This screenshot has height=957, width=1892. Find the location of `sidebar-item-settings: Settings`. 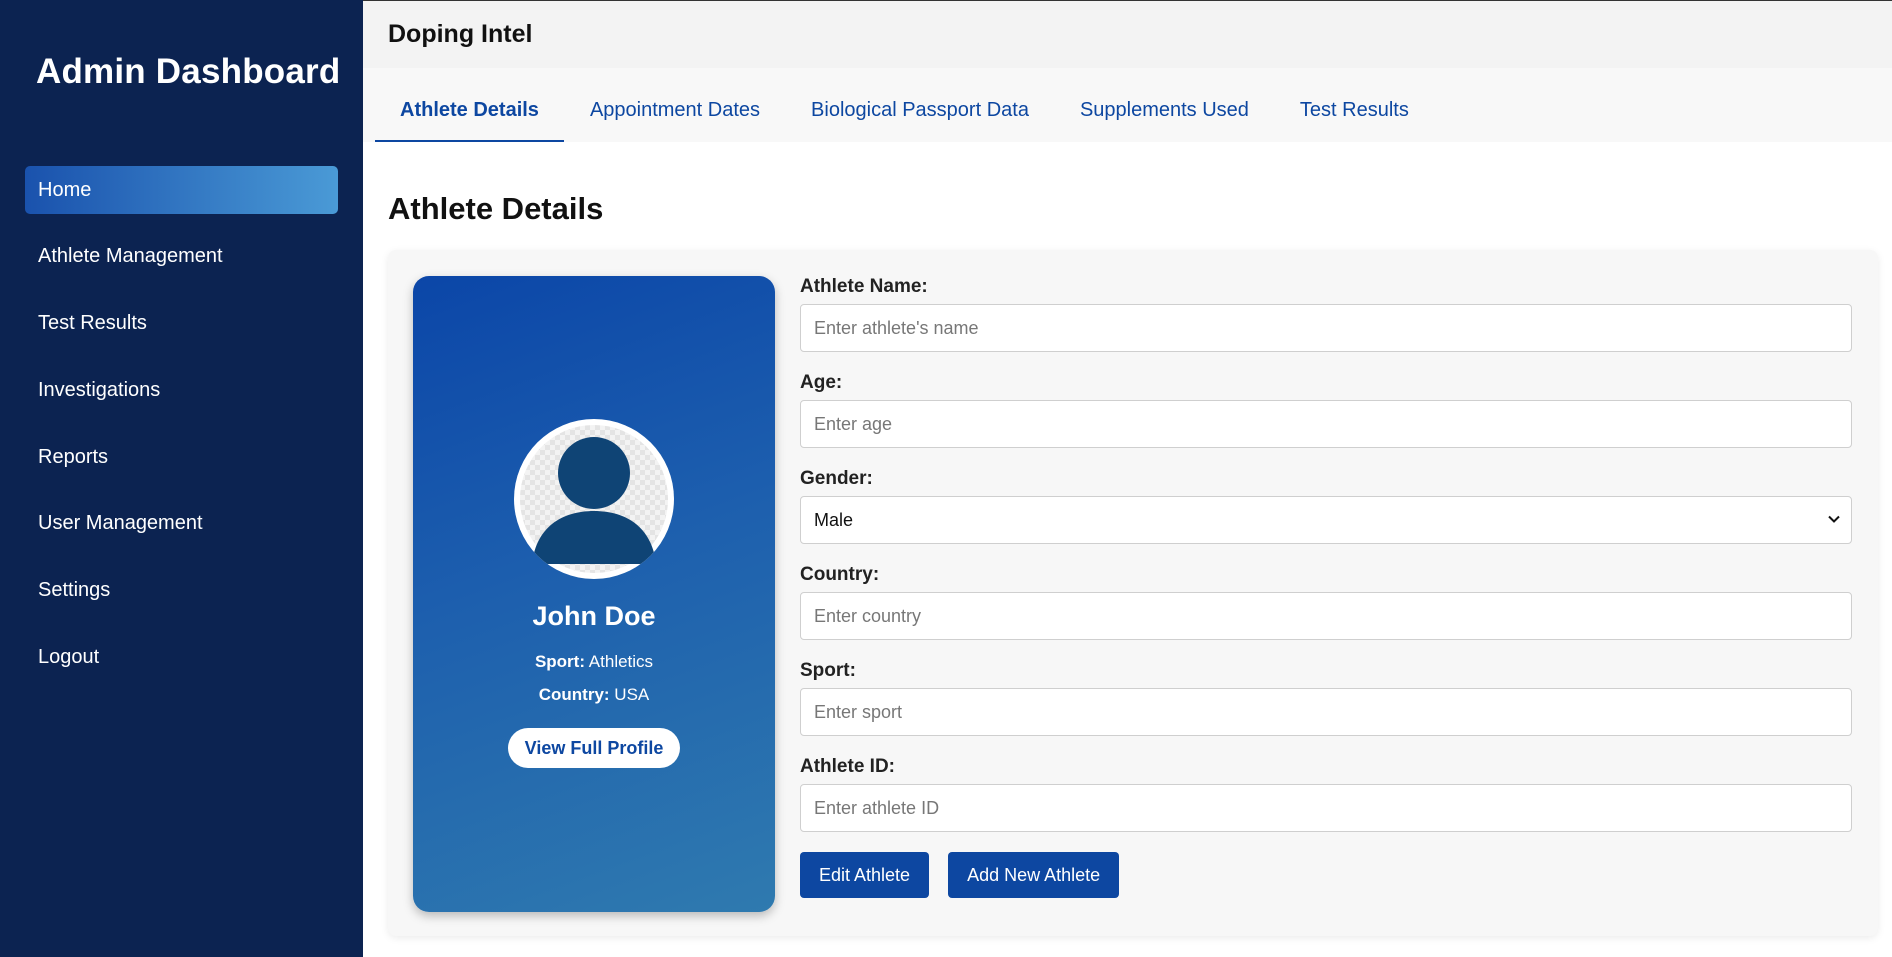

sidebar-item-settings: Settings is located at coordinates (181, 591).